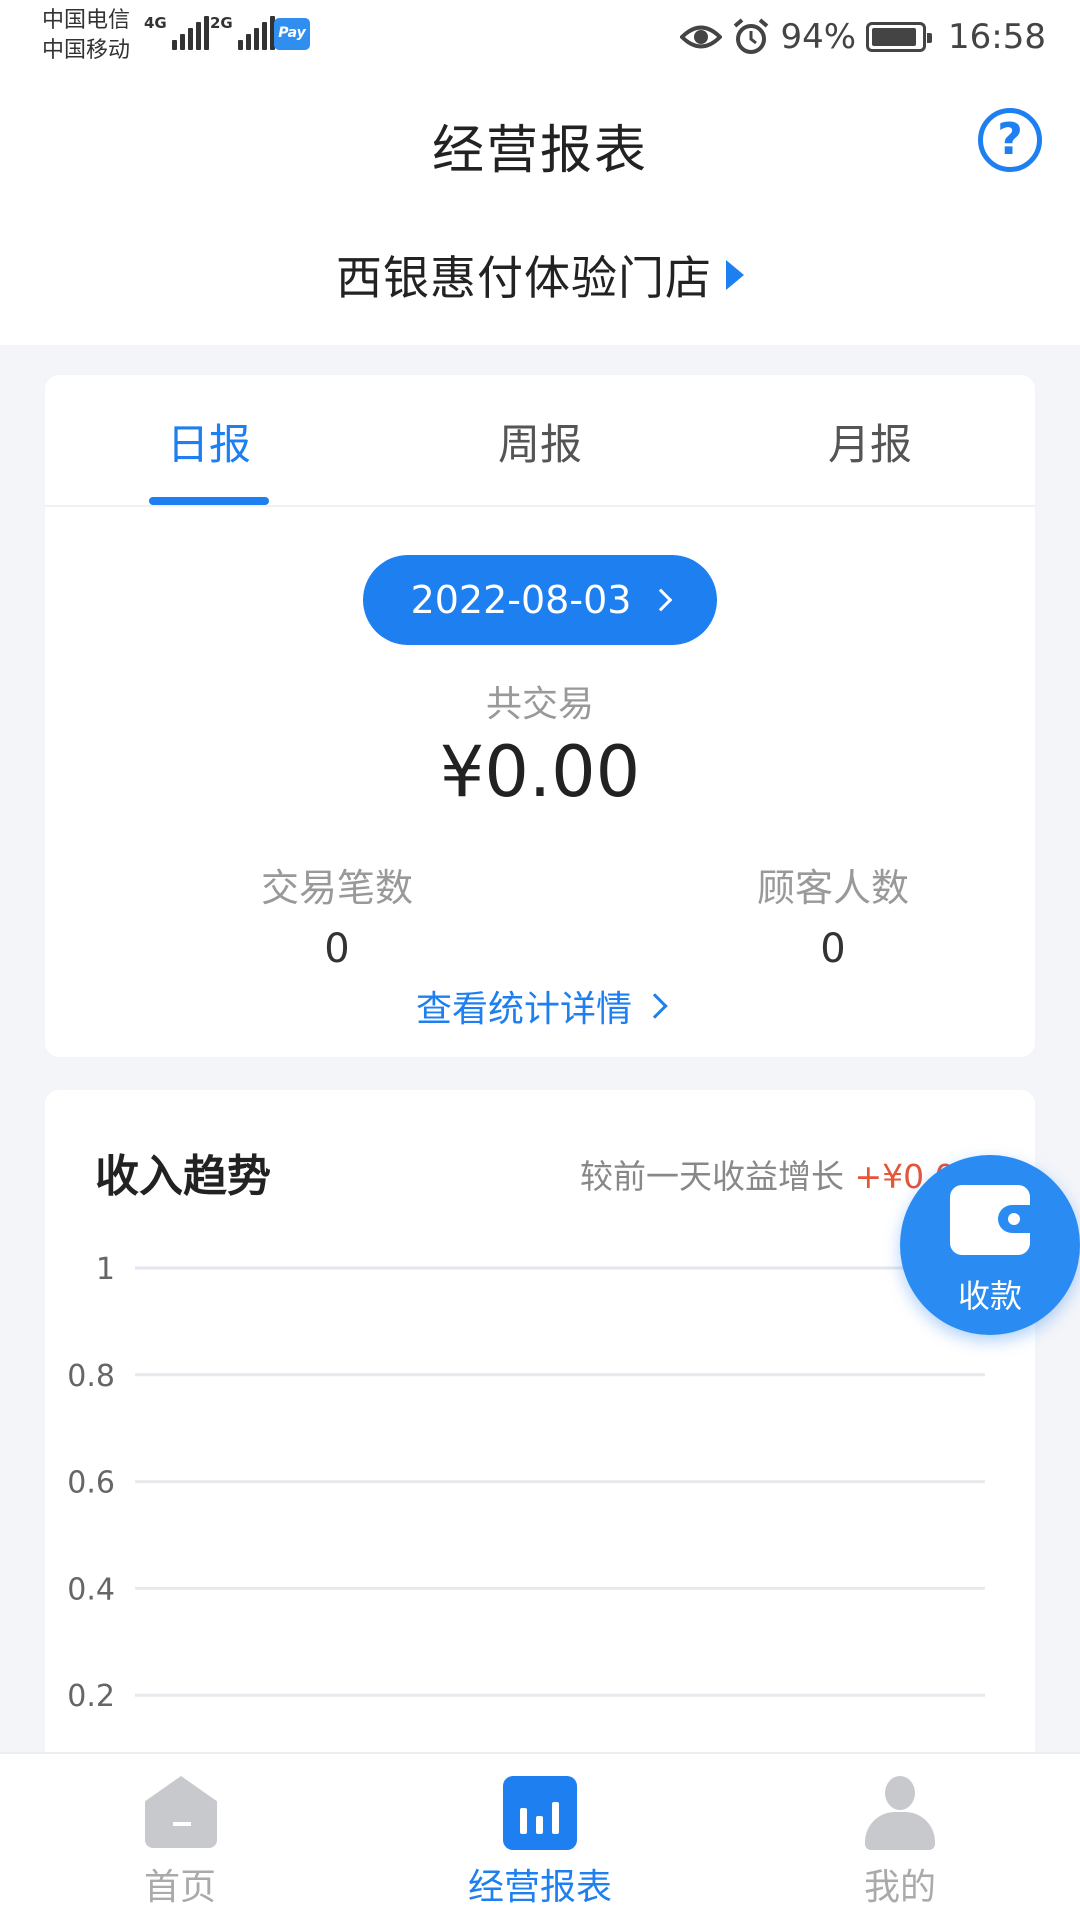 The width and height of the screenshot is (1080, 1920). What do you see at coordinates (176, 32) in the screenshot?
I see `signal-1-icon: 4G` at bounding box center [176, 32].